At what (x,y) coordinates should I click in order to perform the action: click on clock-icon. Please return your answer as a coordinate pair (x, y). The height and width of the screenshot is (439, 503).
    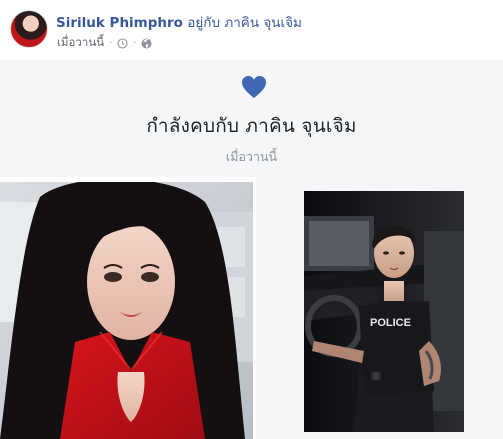
    Looking at the image, I should click on (122, 43).